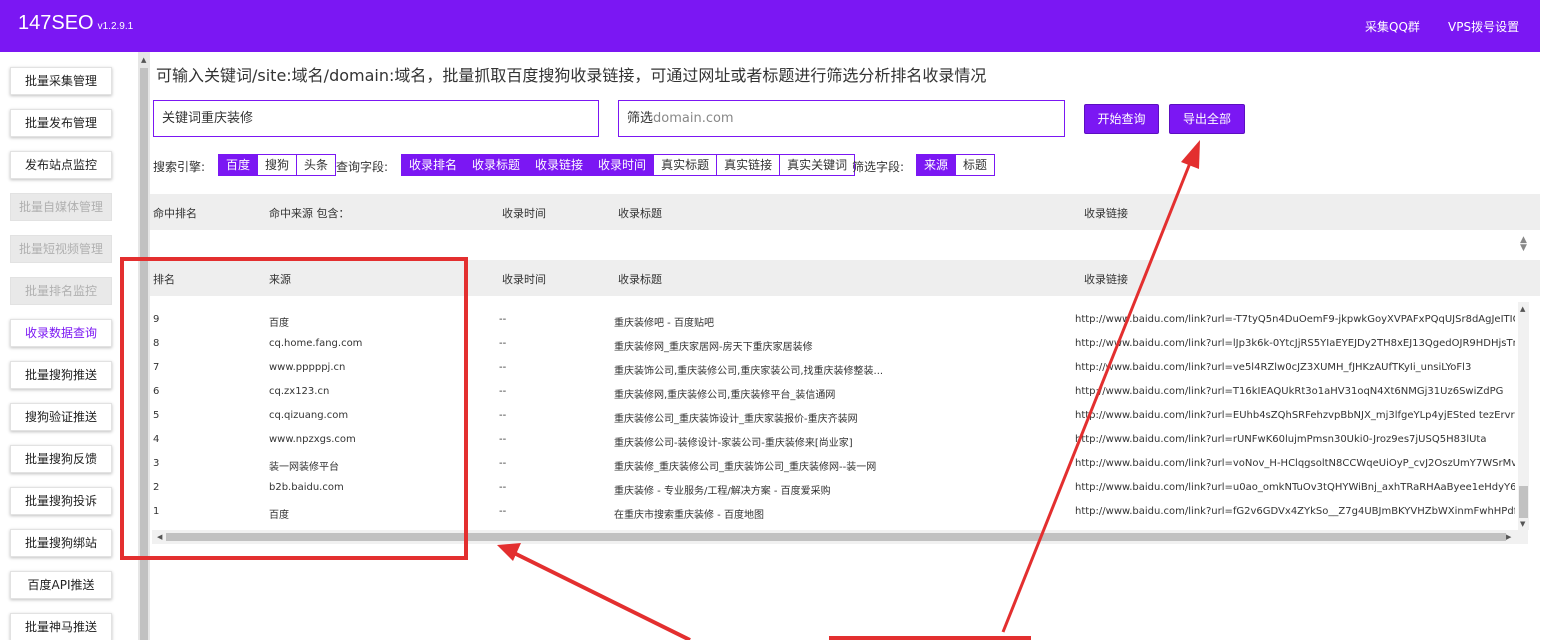 This screenshot has height=640, width=1548. Describe the element at coordinates (640, 279) in the screenshot. I see `title-header: 收录标题` at that location.